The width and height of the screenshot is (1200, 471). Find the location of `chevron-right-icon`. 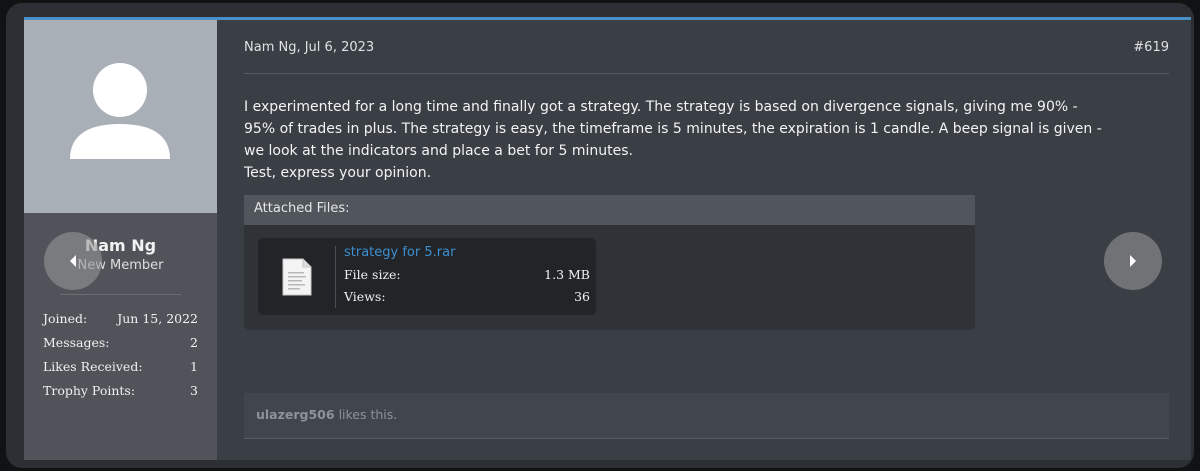

chevron-right-icon is located at coordinates (1133, 261).